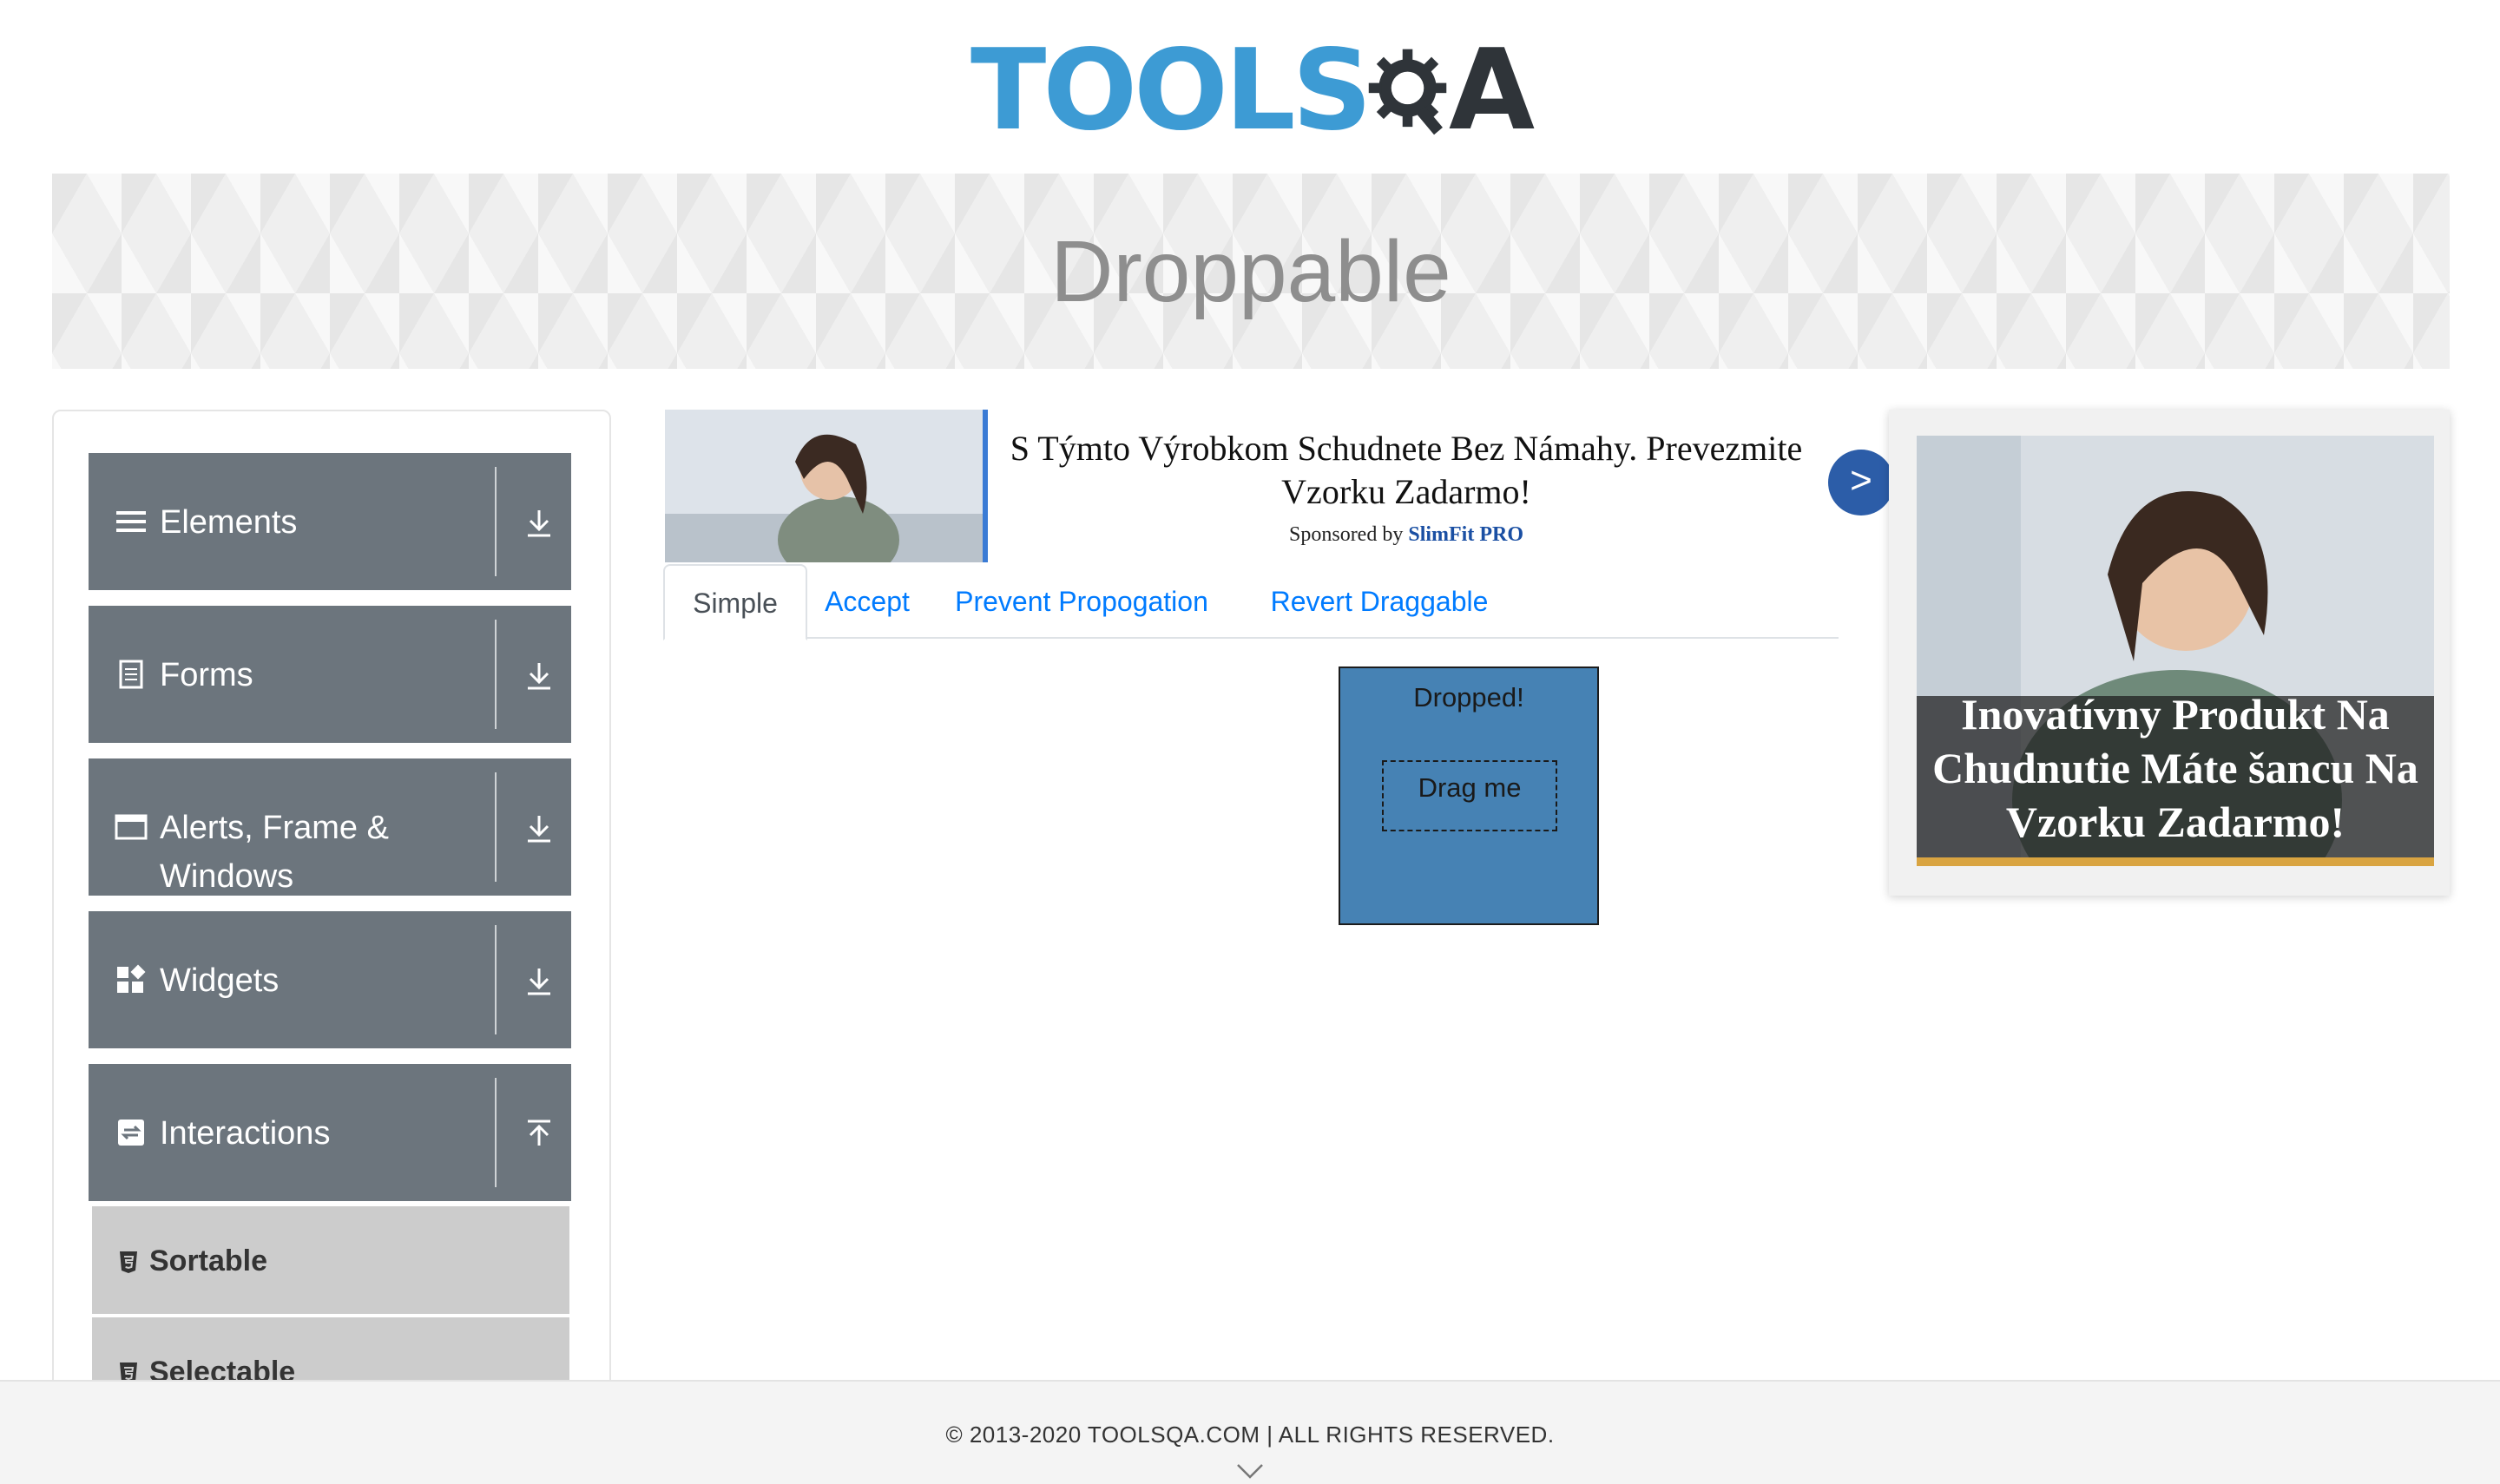 The image size is (2500, 1484). I want to click on html5-icon, so click(128, 1262).